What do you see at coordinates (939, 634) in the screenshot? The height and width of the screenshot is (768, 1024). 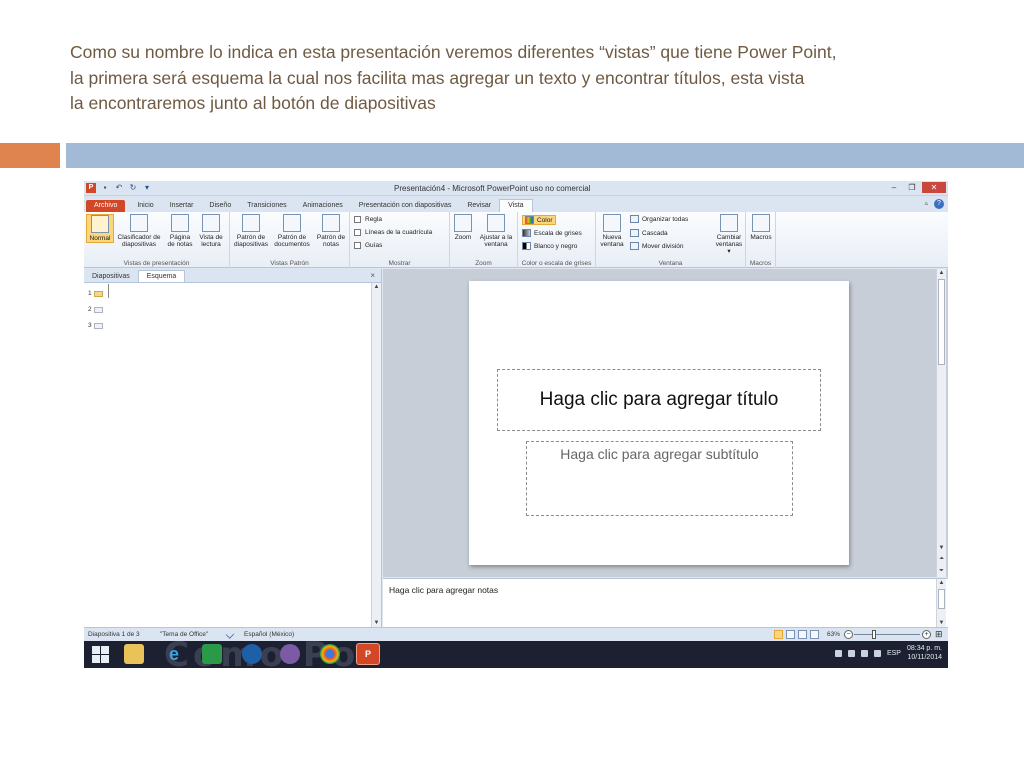 I see `fit-slide-icon: ⊞` at bounding box center [939, 634].